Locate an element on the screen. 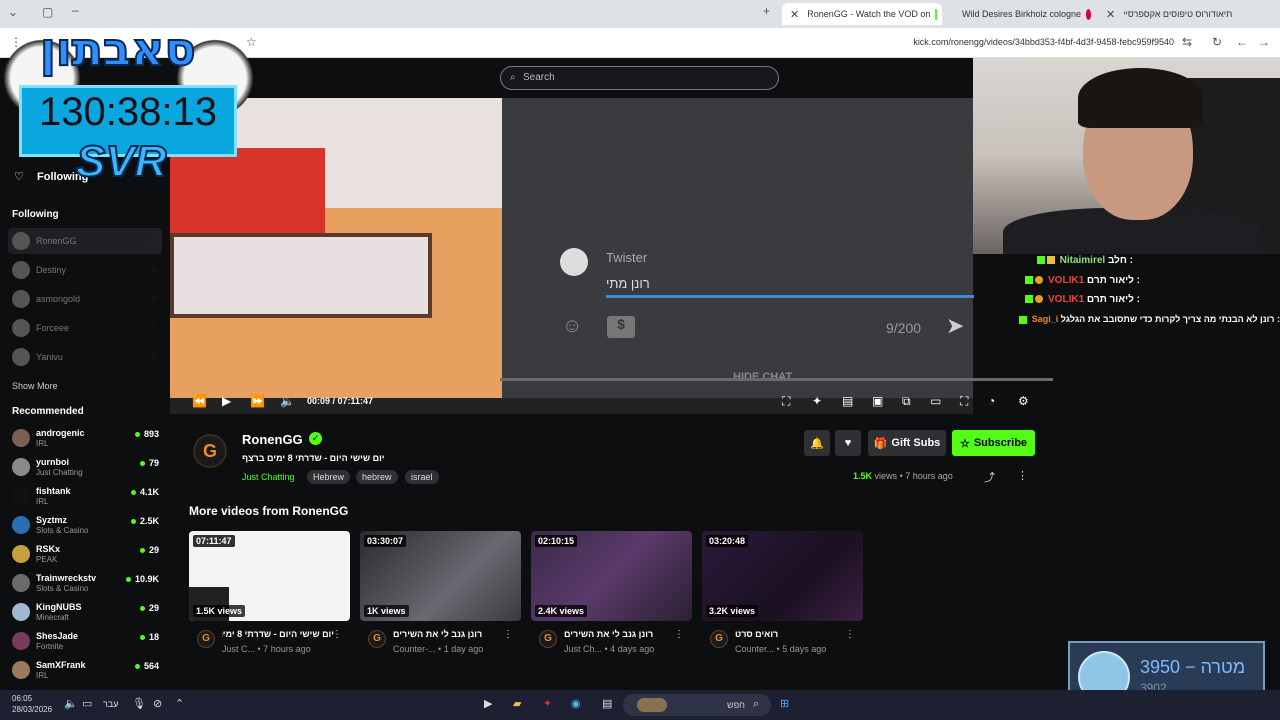 The image size is (1280, 720). char-counter: 9/200 is located at coordinates (904, 328).